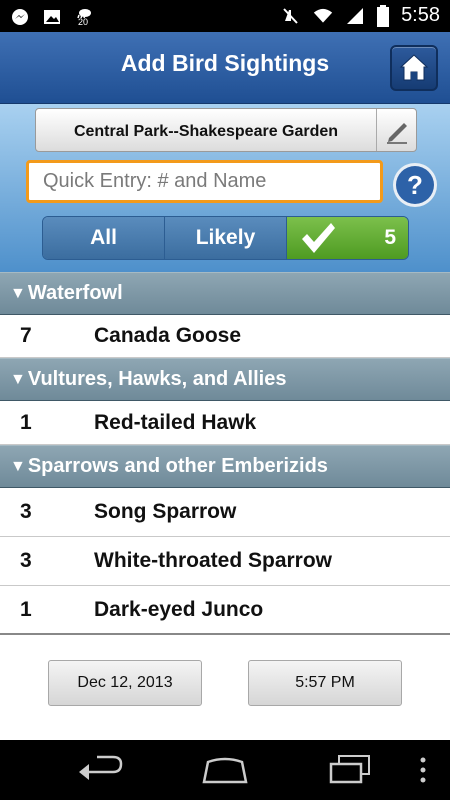  Describe the element at coordinates (225, 293) in the screenshot. I see `category-header-waterfowl: ▼ Waterfowl` at that location.